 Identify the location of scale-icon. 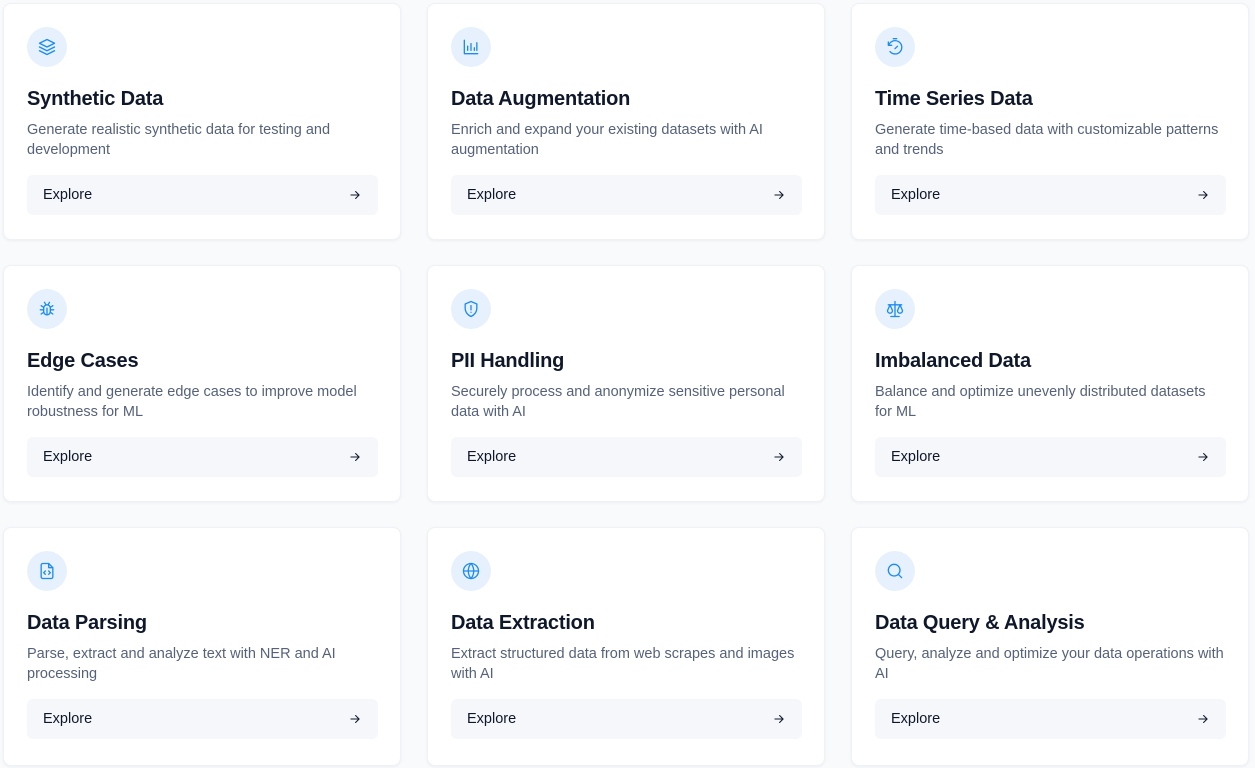
(895, 309).